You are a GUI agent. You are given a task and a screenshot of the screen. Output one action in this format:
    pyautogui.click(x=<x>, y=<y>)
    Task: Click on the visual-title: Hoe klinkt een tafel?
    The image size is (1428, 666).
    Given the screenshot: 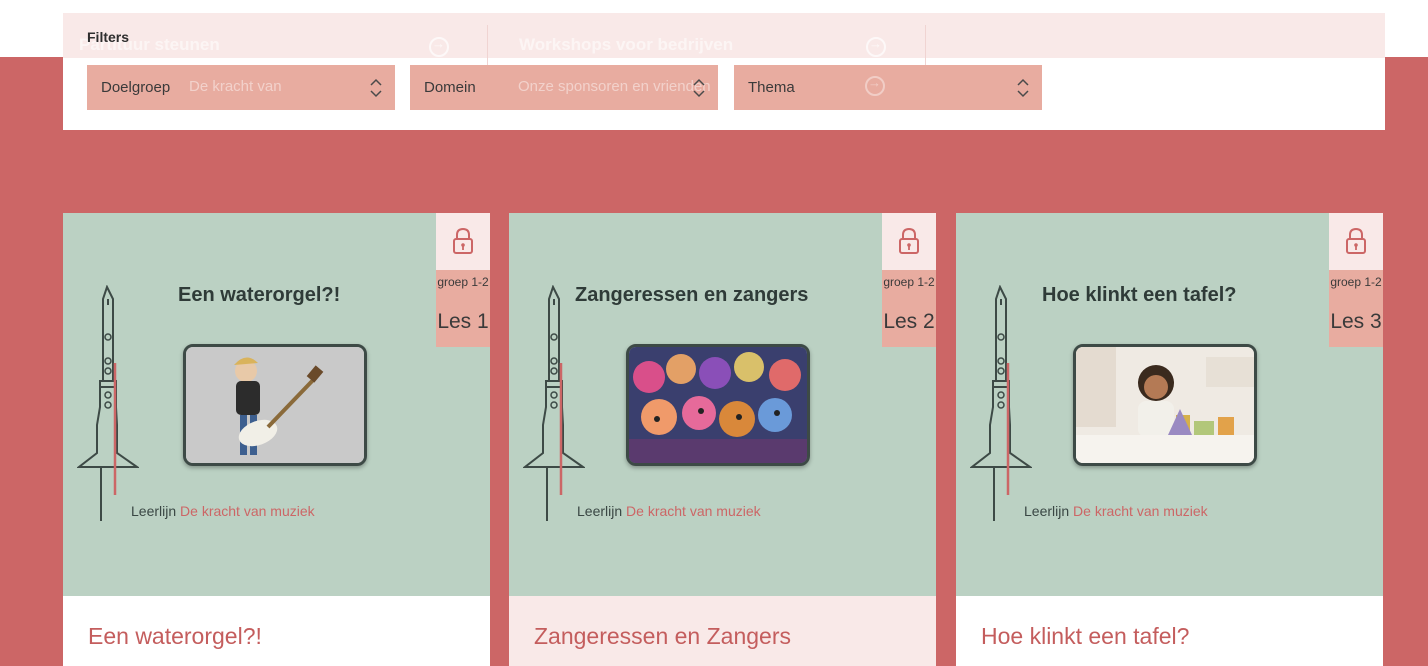 What is the action you would take?
    pyautogui.click(x=1139, y=295)
    